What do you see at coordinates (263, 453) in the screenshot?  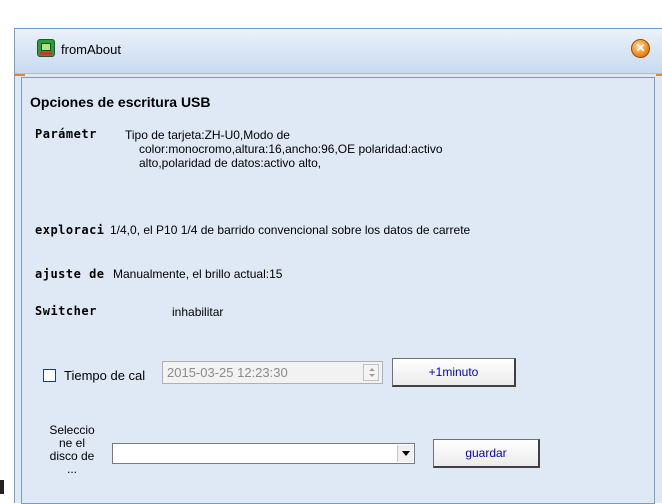 I see `disk-select` at bounding box center [263, 453].